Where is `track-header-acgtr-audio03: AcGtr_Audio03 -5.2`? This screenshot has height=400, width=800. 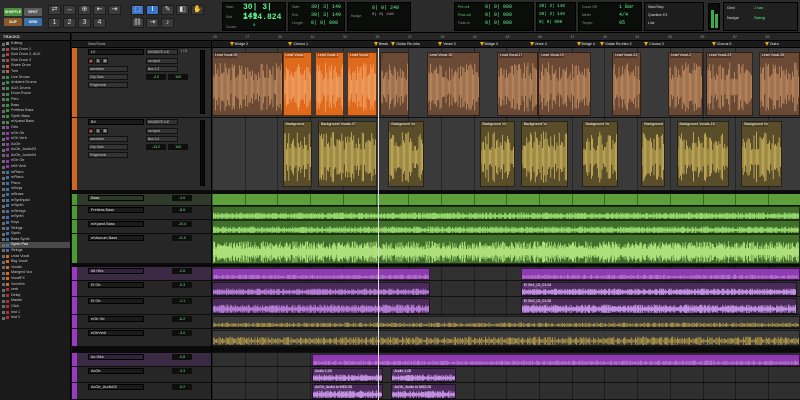 track-header-acgtr-audio03: AcGtr_Audio03 -5.2 is located at coordinates (141, 391).